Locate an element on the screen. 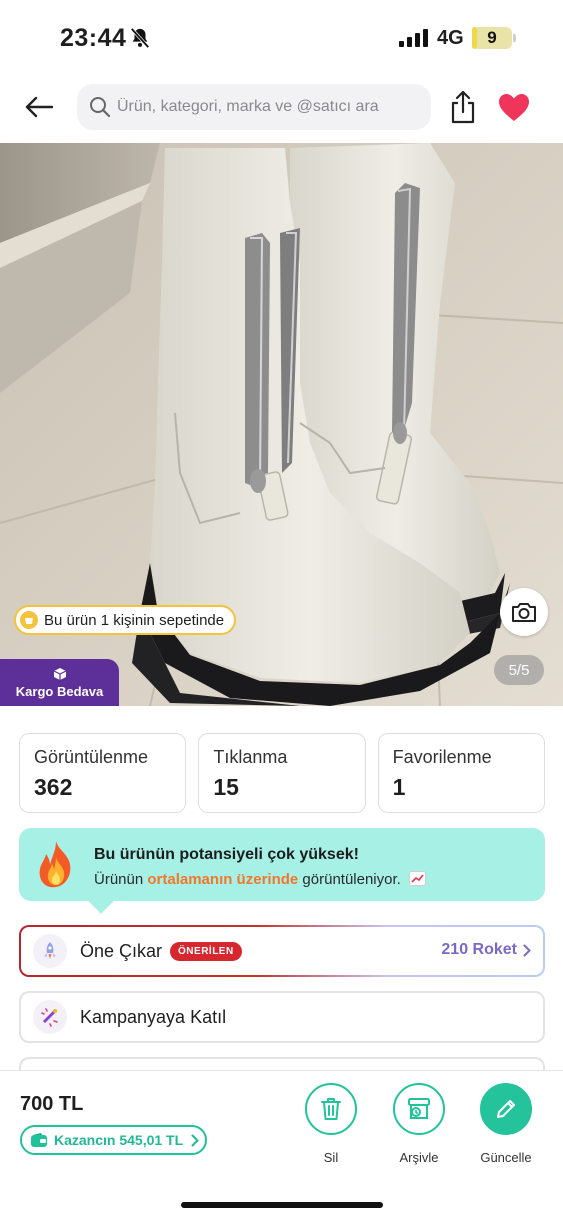  free-shipping-badge: Kargo Bedava is located at coordinates (59, 682).